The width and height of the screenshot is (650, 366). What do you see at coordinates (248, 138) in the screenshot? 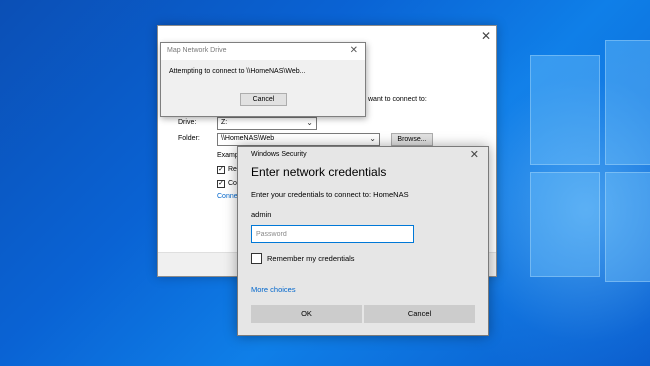
I see `folder-value: \\HomeNAS\Web` at bounding box center [248, 138].